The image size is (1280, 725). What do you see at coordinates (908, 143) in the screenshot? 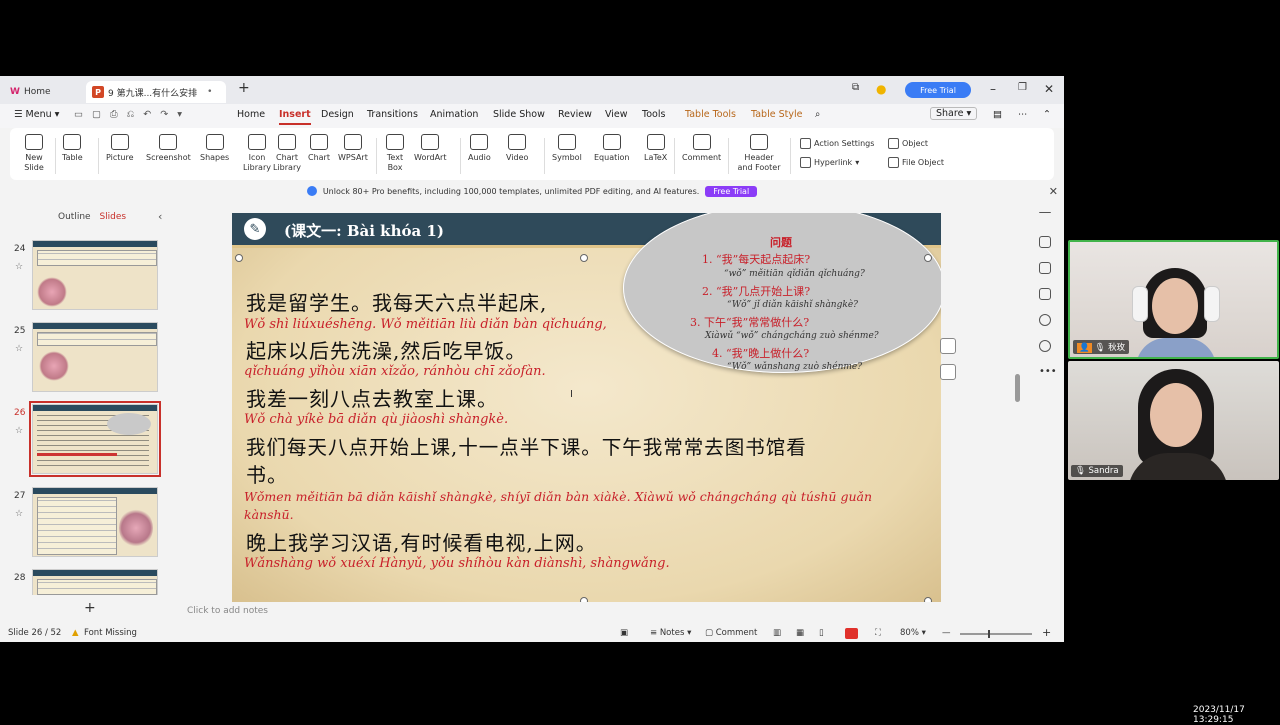
I see `object-button: Object` at bounding box center [908, 143].